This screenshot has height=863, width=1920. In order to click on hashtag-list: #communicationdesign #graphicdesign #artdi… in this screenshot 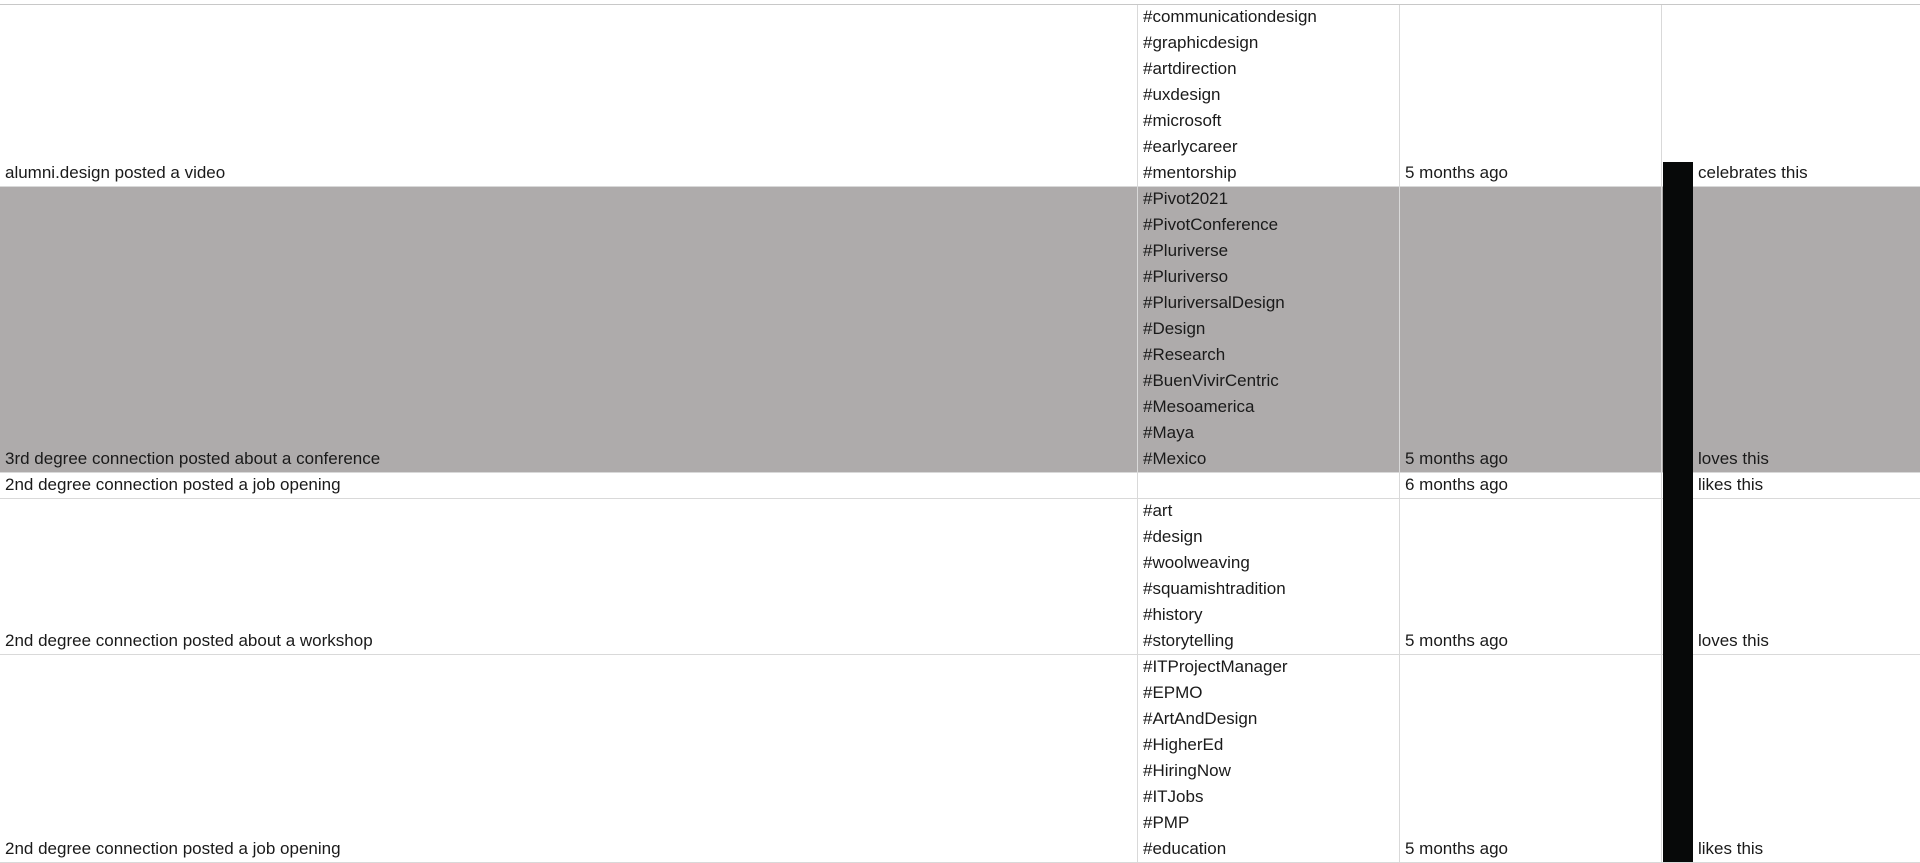, I will do `click(1271, 95)`.